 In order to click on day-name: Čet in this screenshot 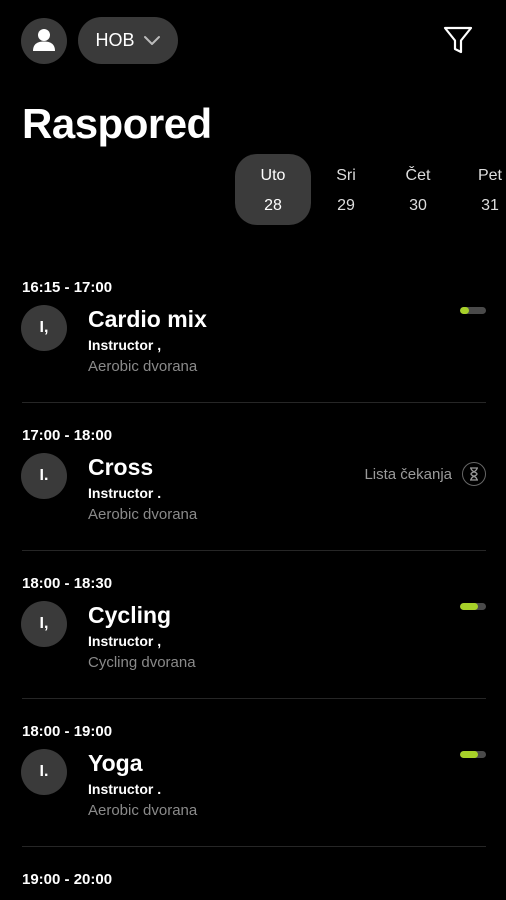, I will do `click(418, 175)`.